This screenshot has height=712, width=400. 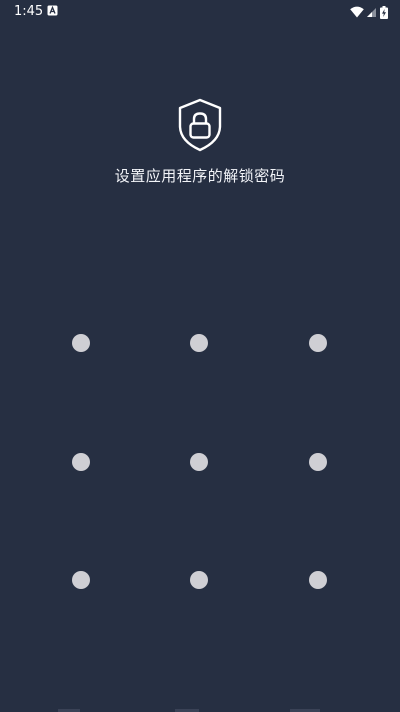 I want to click on bottom-edge-artifact, so click(x=189, y=710).